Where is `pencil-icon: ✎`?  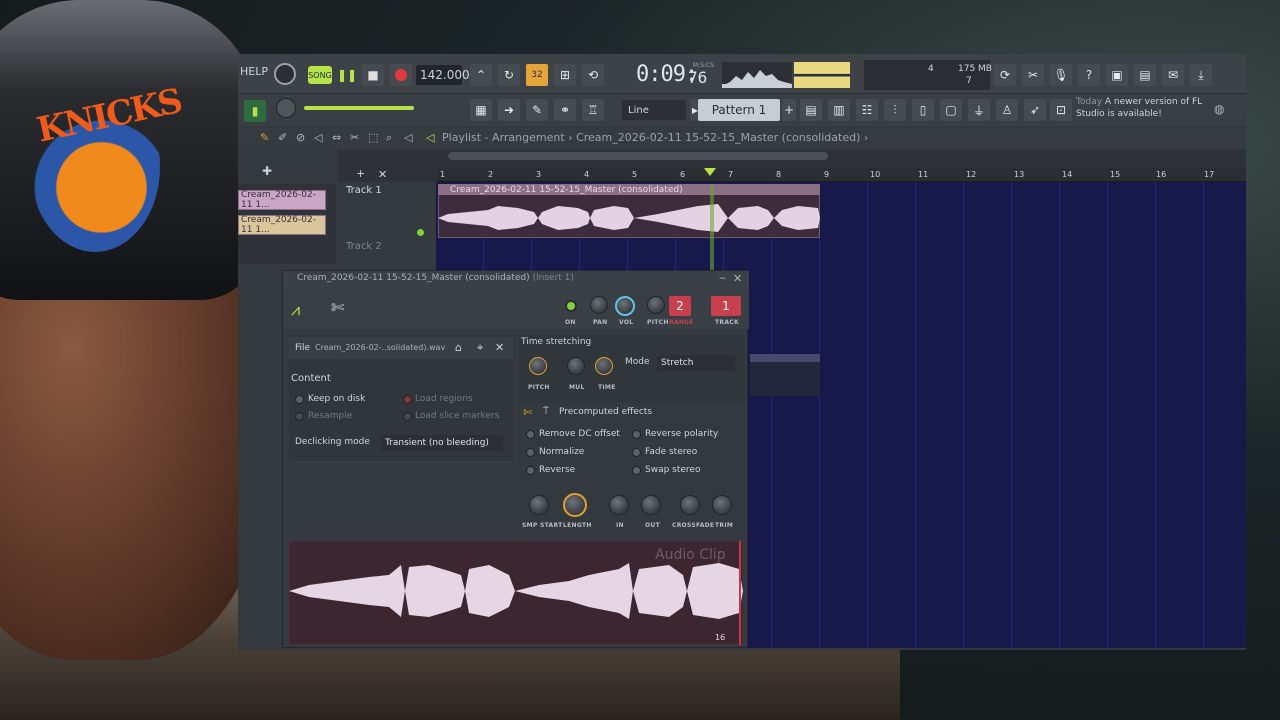 pencil-icon: ✎ is located at coordinates (537, 110).